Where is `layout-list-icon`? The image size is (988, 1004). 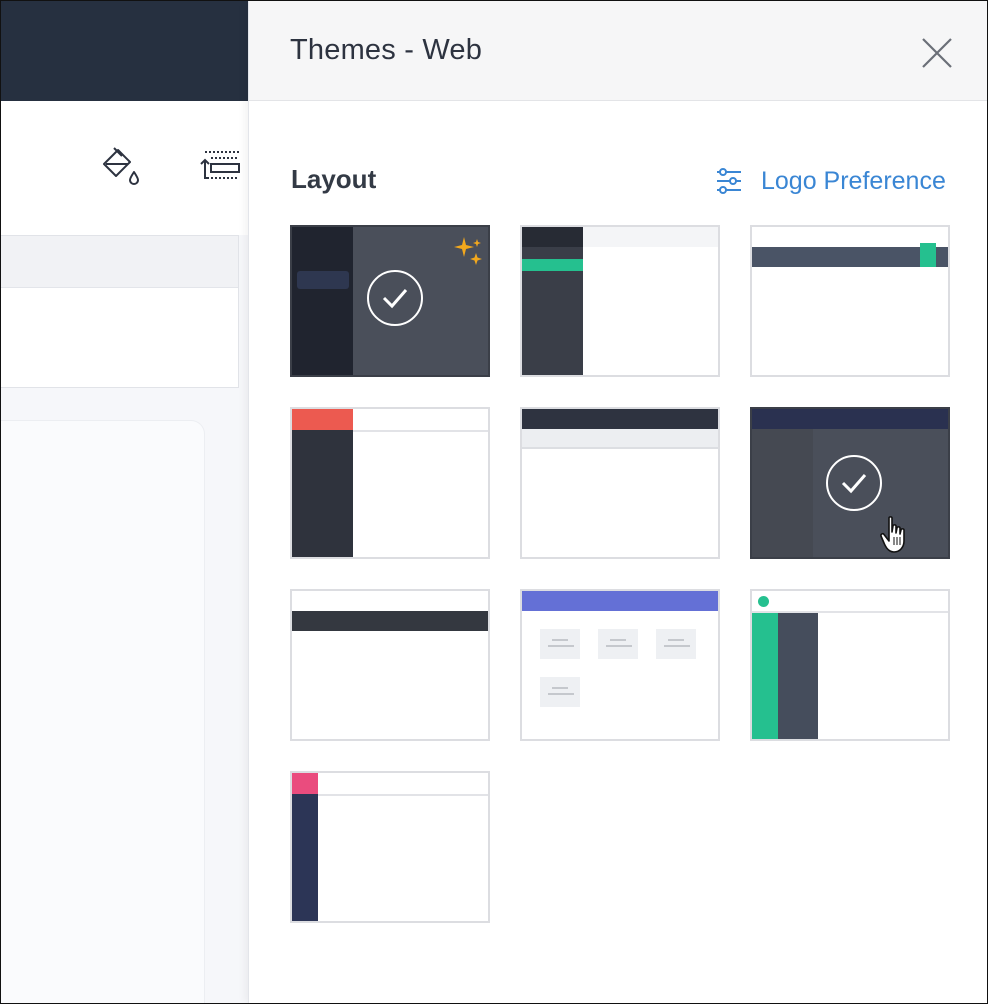
layout-list-icon is located at coordinates (219, 166).